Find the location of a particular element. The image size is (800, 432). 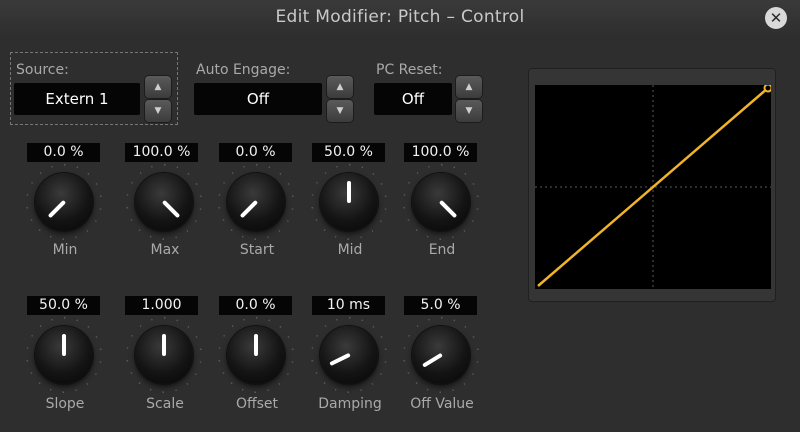

slope-label: Slope is located at coordinates (65, 404).